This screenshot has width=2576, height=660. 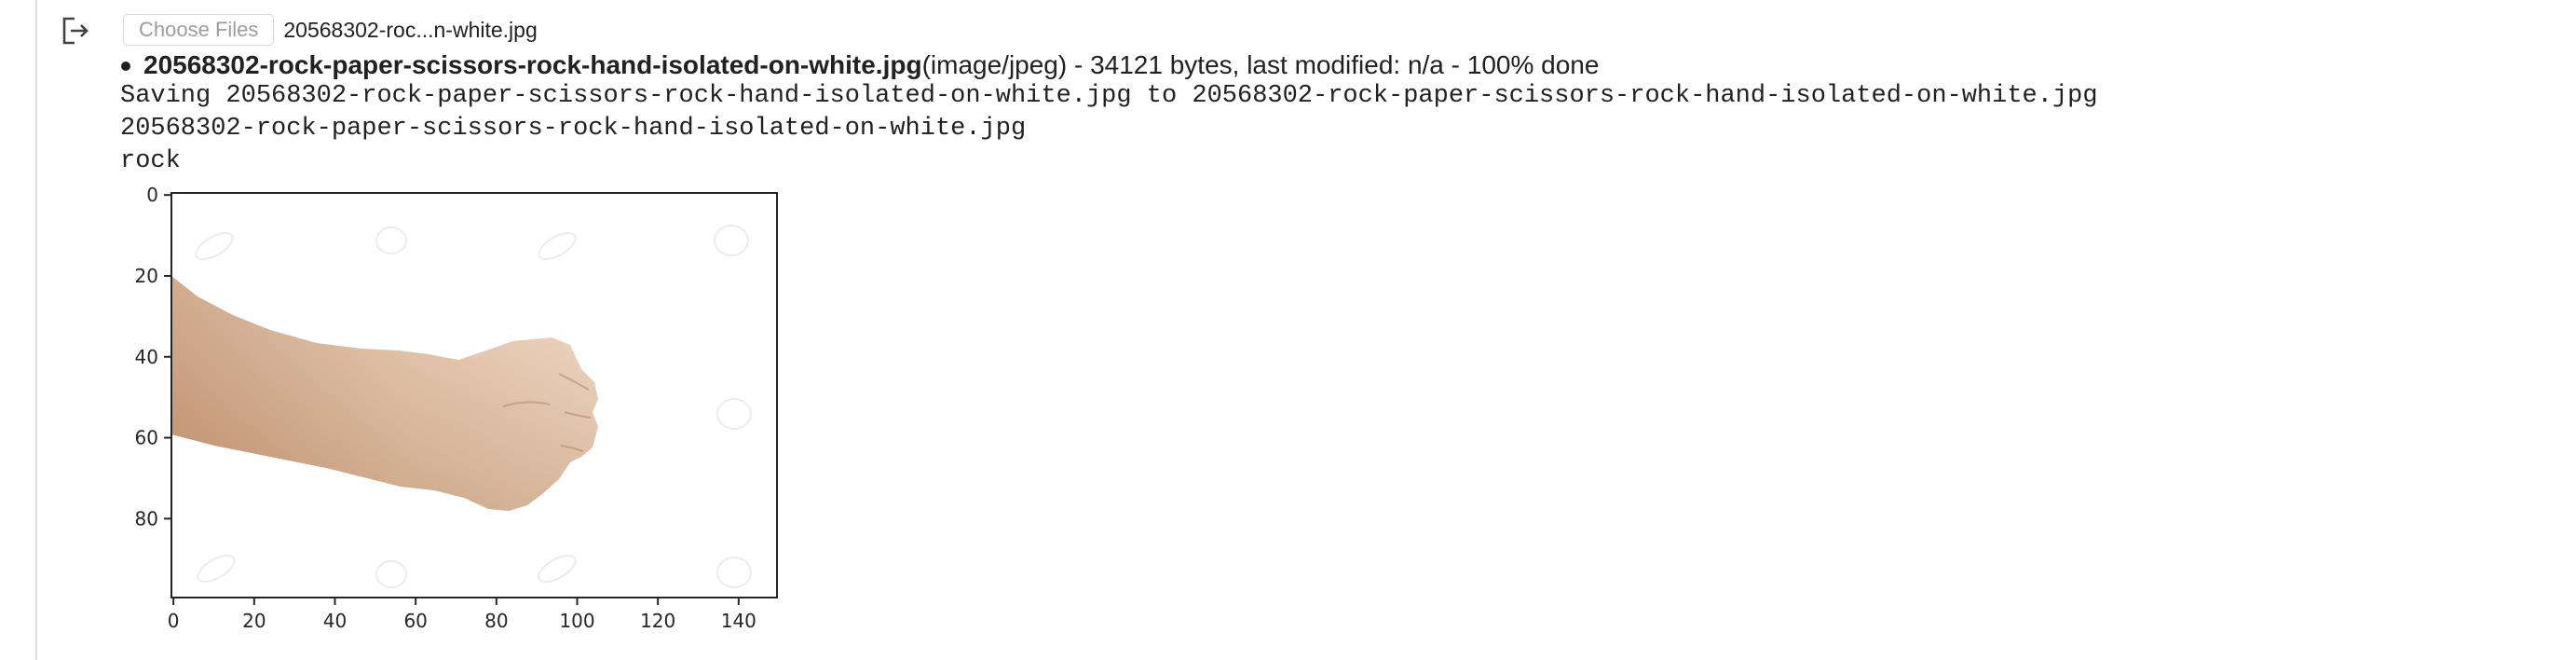 What do you see at coordinates (474, 395) in the screenshot?
I see `rock-hand-photo` at bounding box center [474, 395].